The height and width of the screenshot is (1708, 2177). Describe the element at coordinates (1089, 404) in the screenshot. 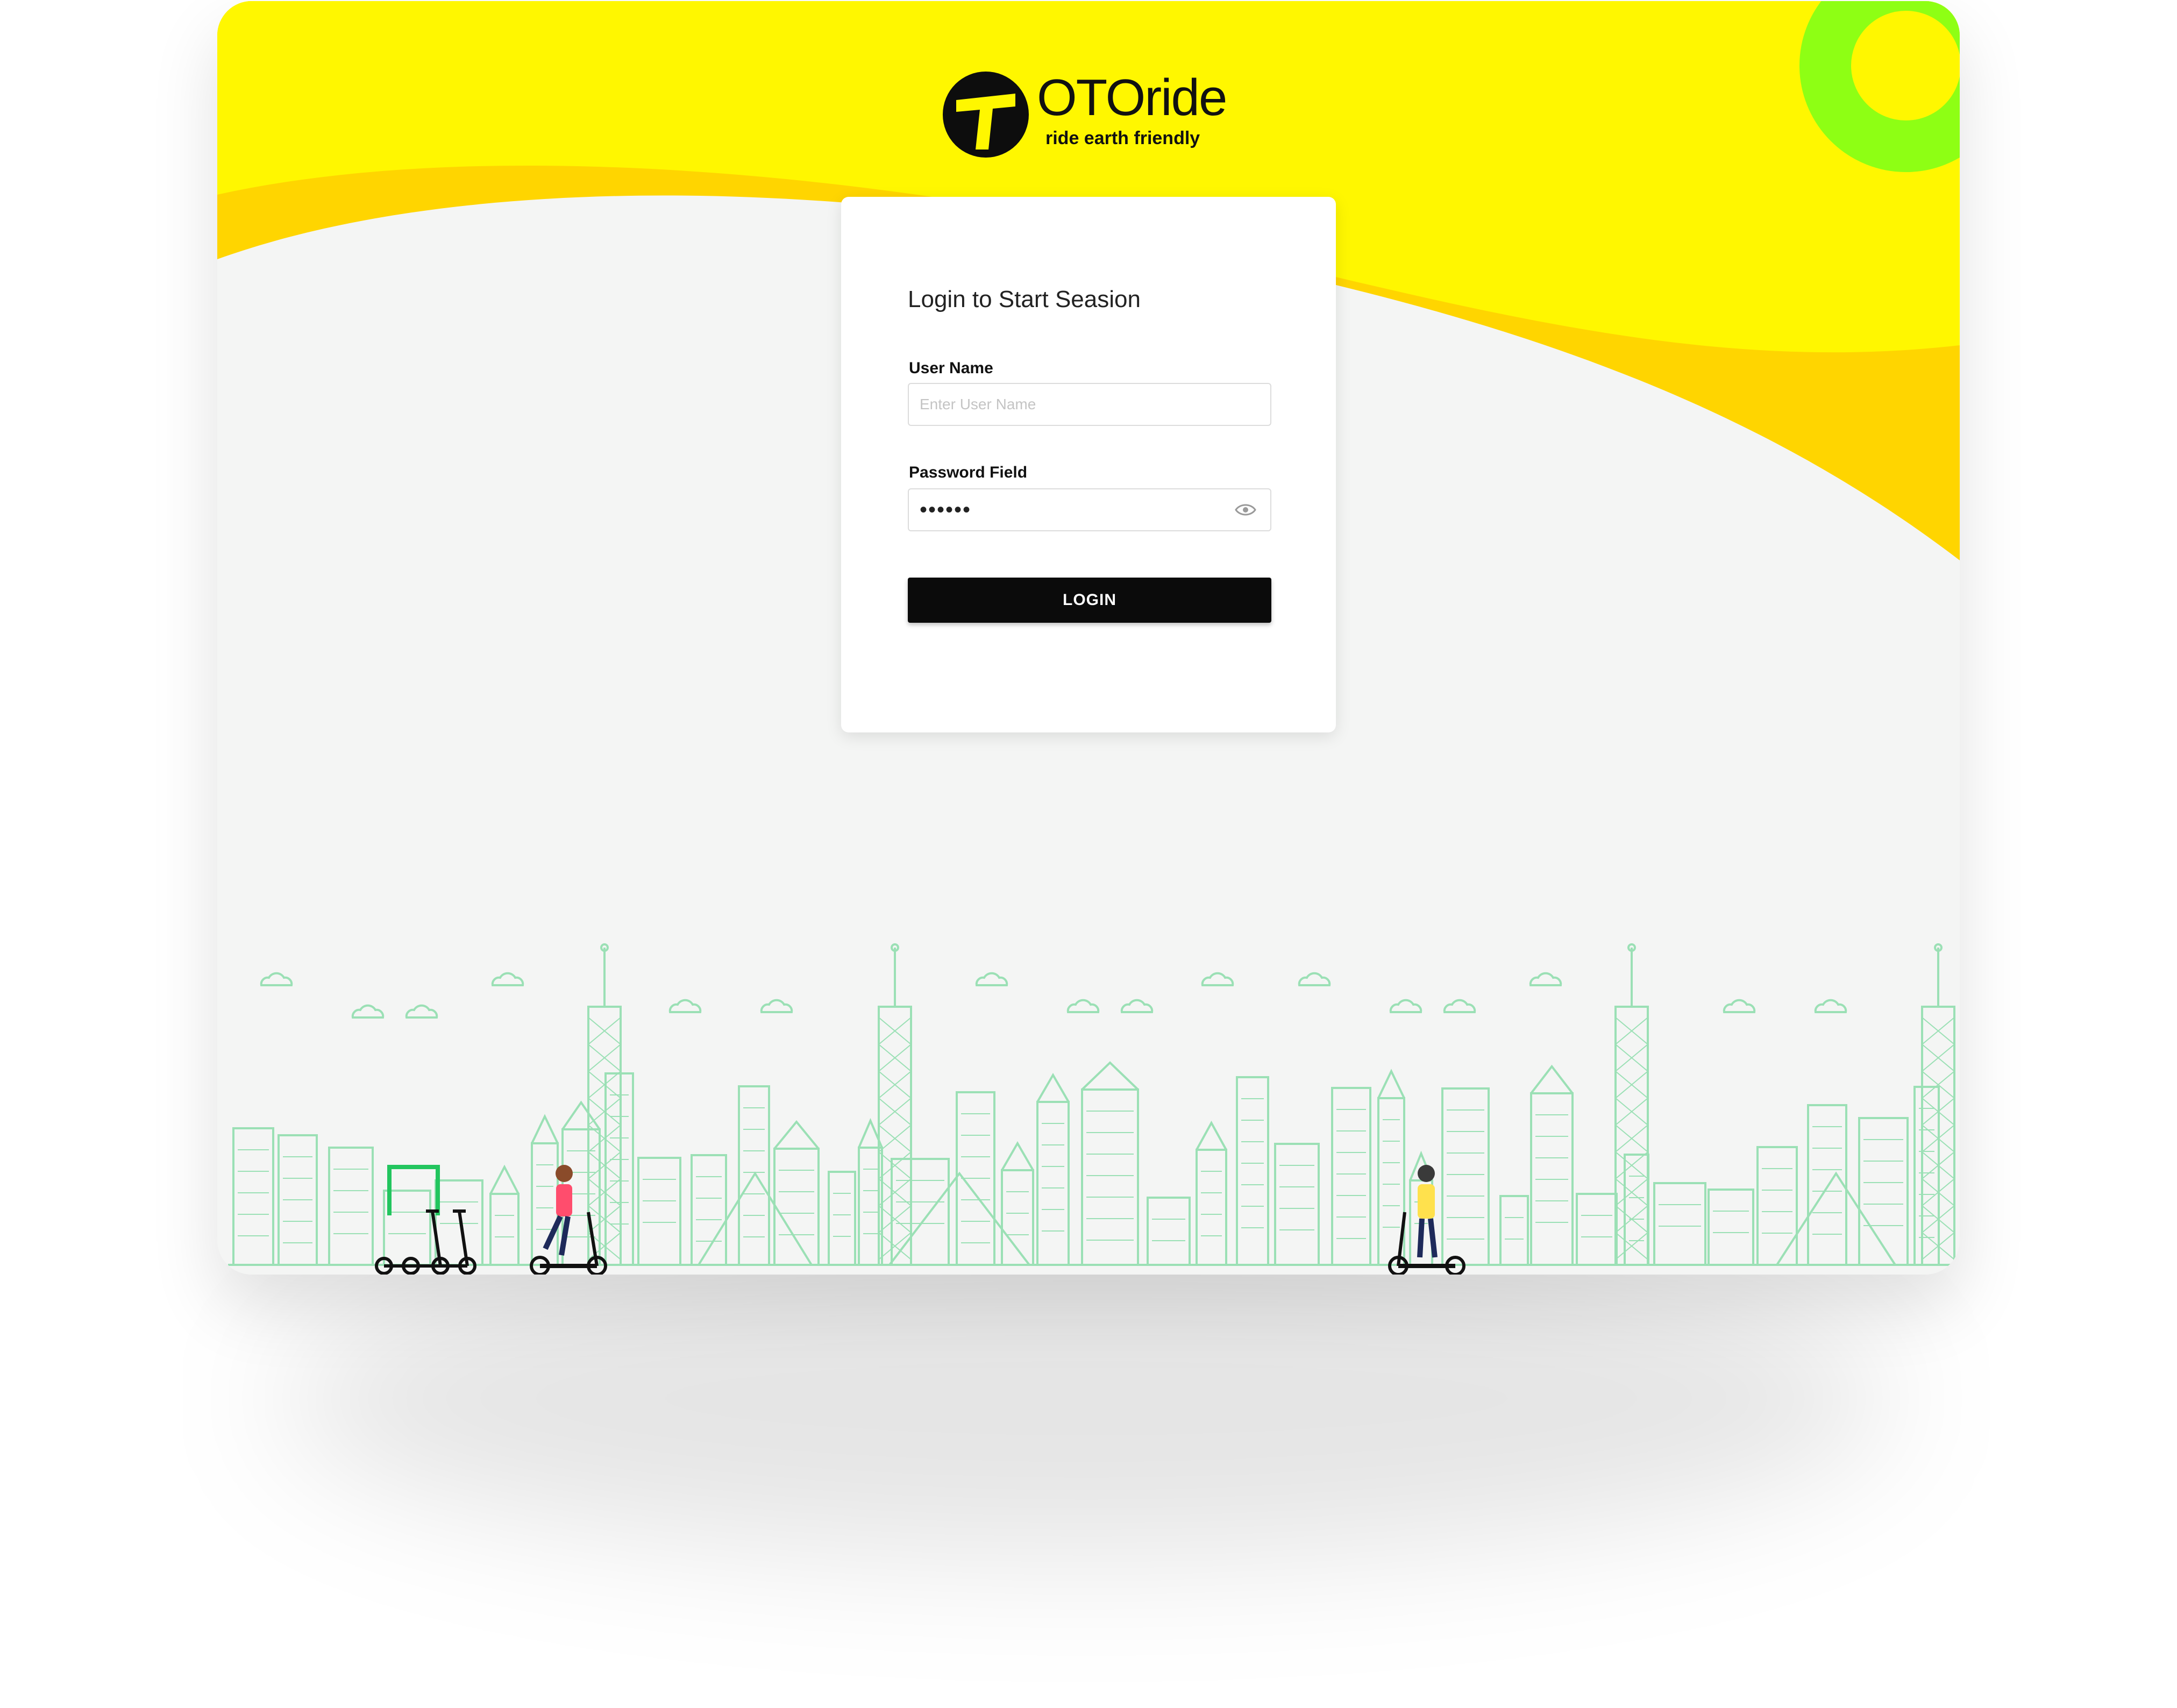

I see `username-input` at that location.